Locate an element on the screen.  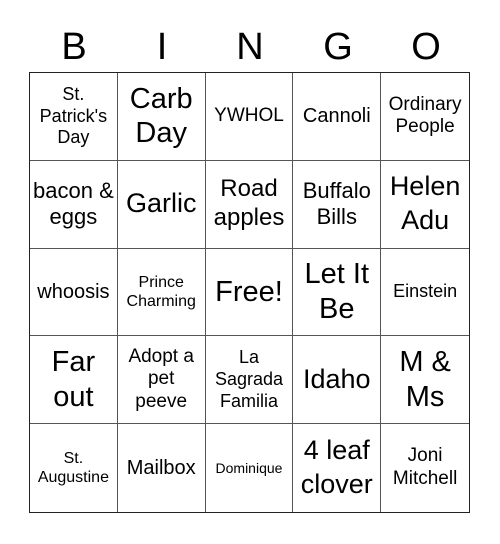
bingo-cell: Adopt a pet peeve is located at coordinates (161, 380).